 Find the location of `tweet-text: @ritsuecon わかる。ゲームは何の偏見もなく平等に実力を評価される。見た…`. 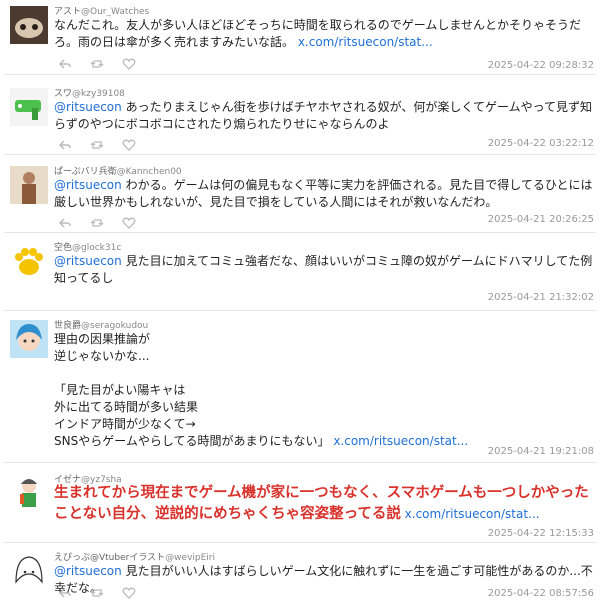

tweet-text: @ritsuecon わかる。ゲームは何の偏見もなく平等に実力を評価される。見た… is located at coordinates (324, 194).